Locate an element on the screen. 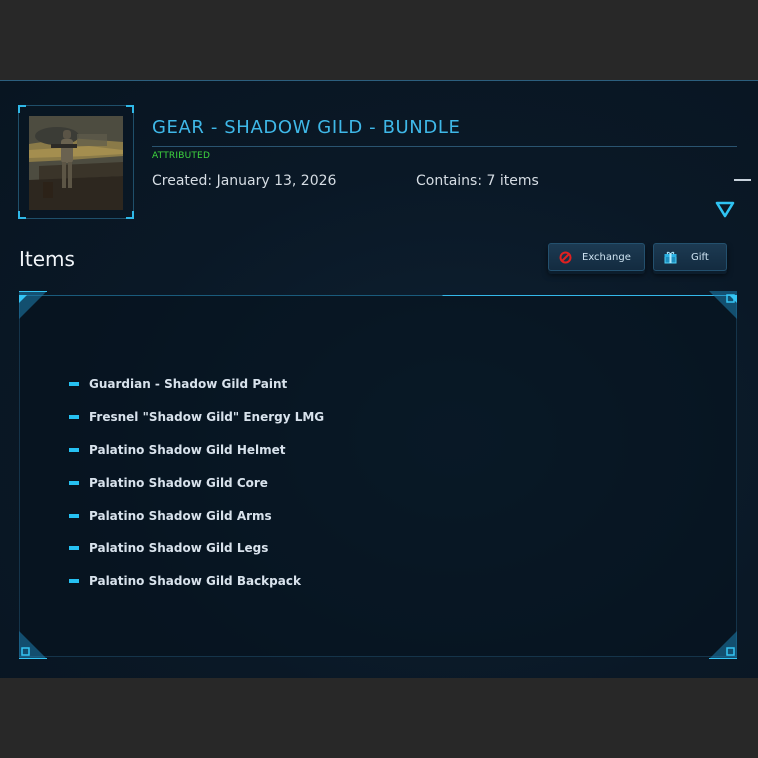  bundle-thumbnail-image is located at coordinates (76, 163).